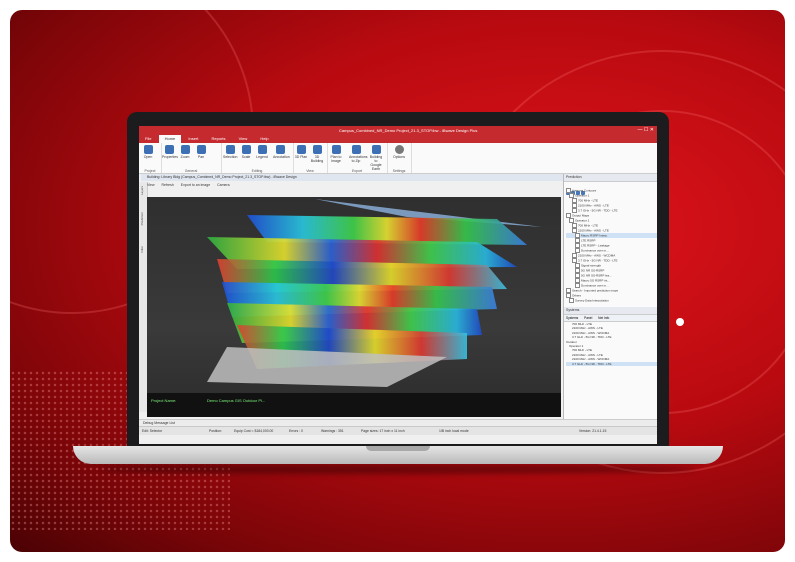 The image size is (795, 562). What do you see at coordinates (142, 190) in the screenshot?
I see `side-tab-layers: Layers` at bounding box center [142, 190].